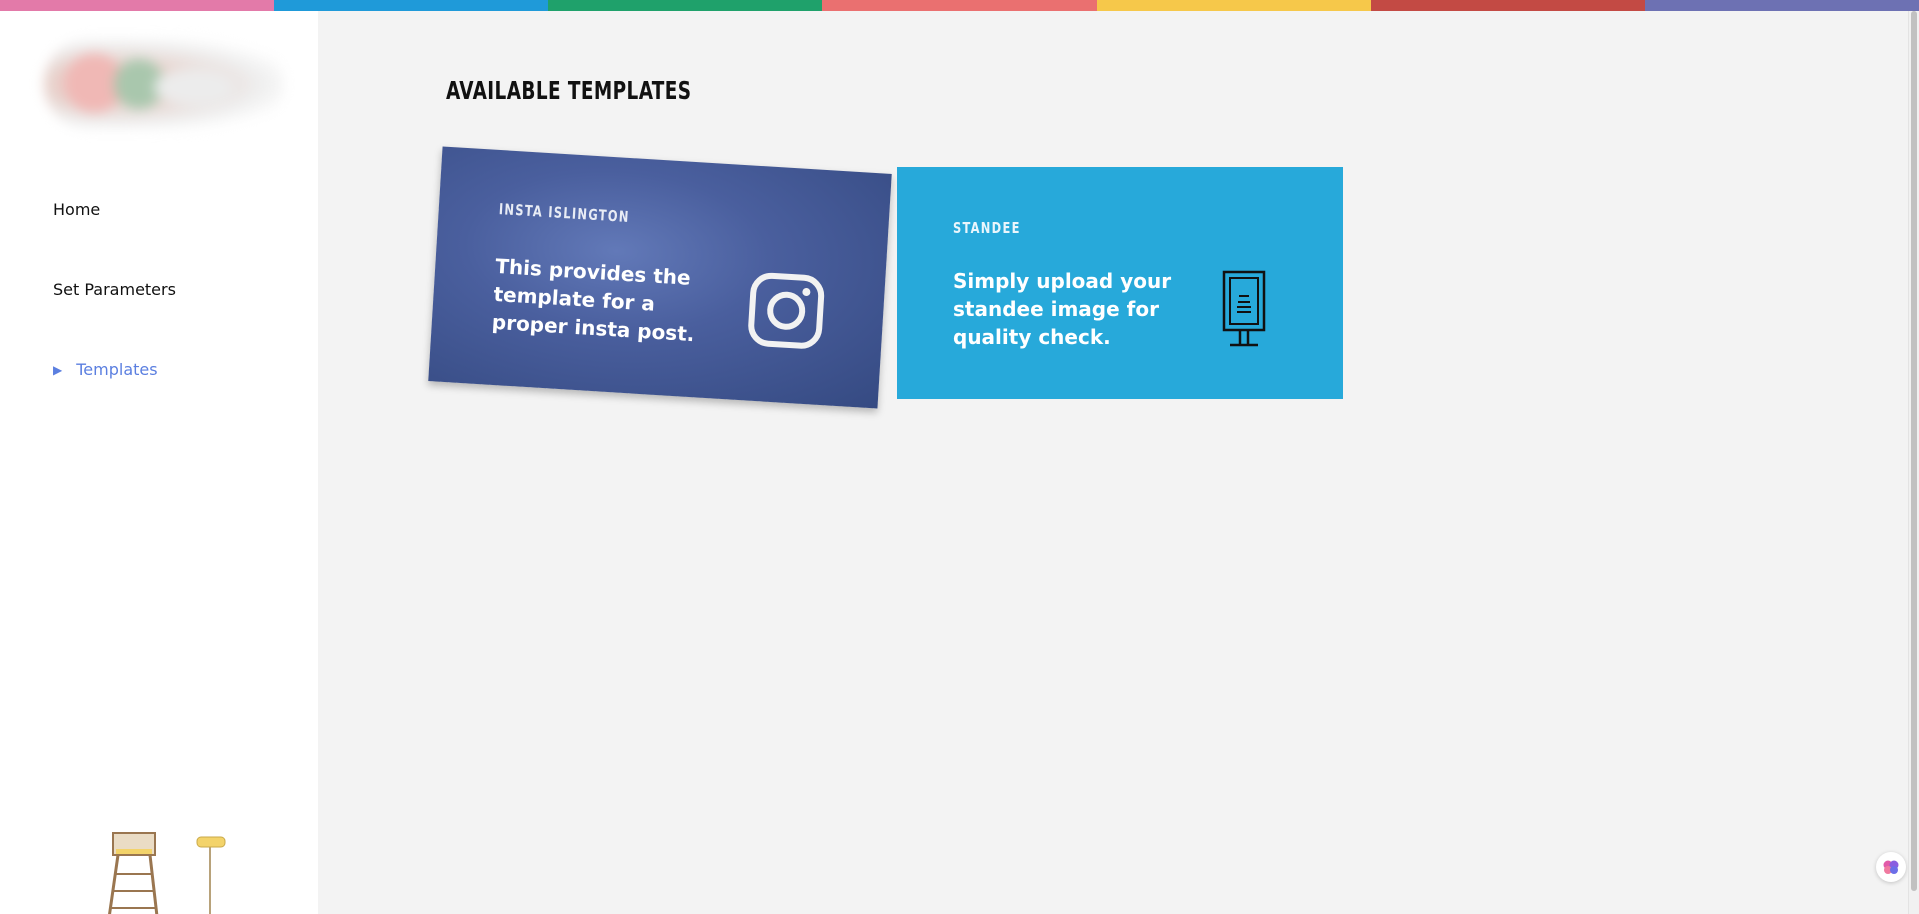  What do you see at coordinates (564, 213) in the screenshot?
I see `card-title: INSTA ISLINGTON` at bounding box center [564, 213].